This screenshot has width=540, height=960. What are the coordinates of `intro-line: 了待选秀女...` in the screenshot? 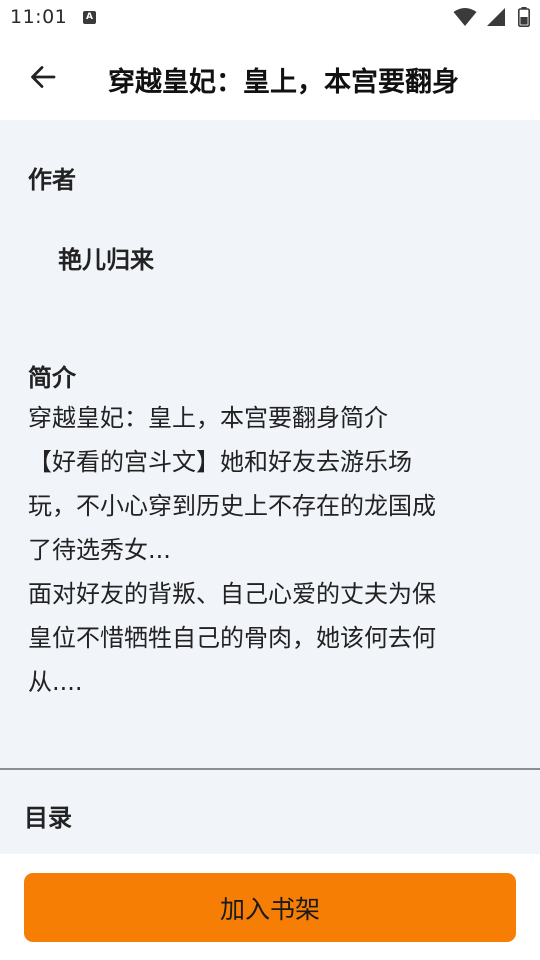 It's located at (99, 550).